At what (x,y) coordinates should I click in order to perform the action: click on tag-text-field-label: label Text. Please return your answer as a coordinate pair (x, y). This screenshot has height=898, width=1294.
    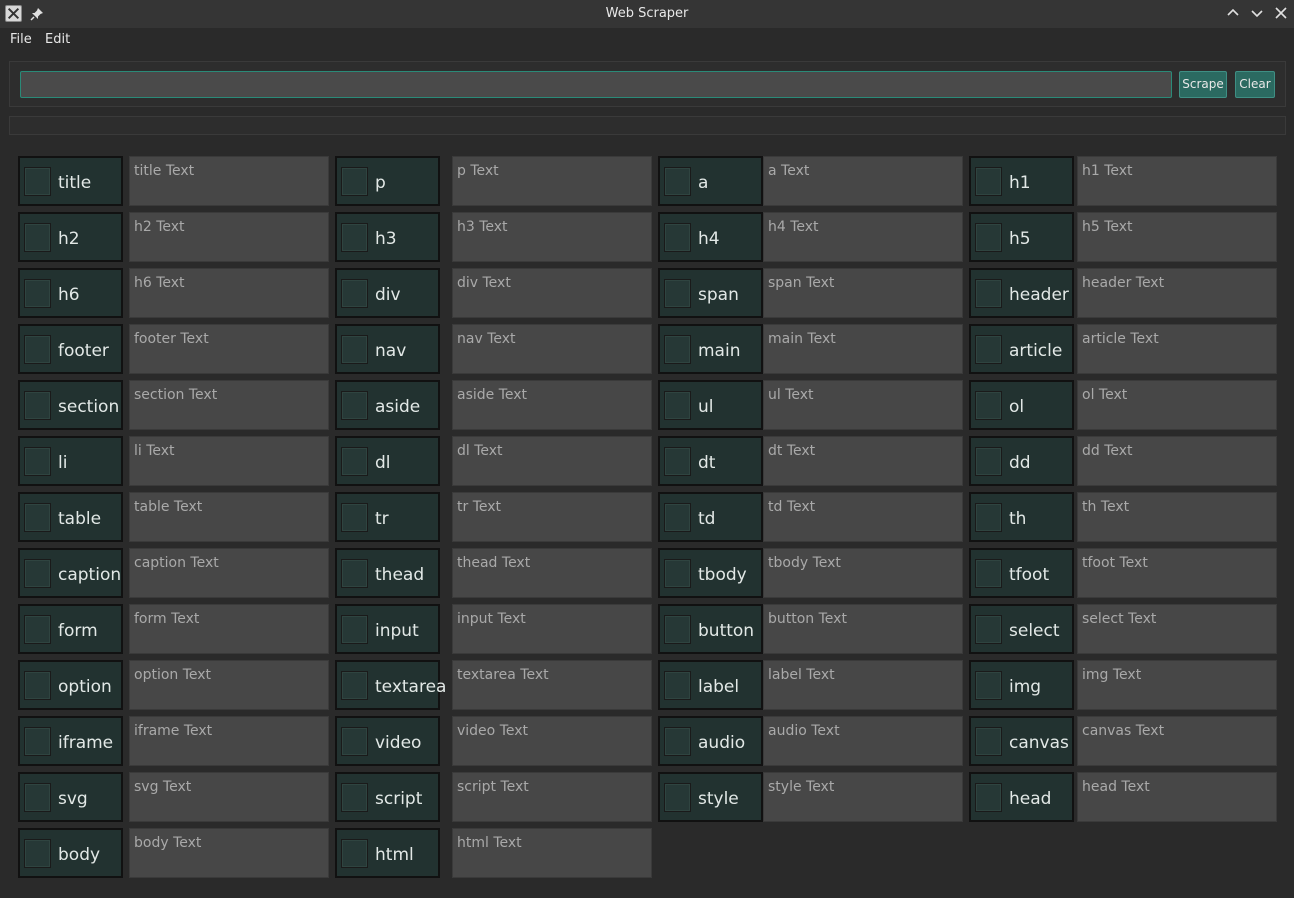
    Looking at the image, I should click on (863, 685).